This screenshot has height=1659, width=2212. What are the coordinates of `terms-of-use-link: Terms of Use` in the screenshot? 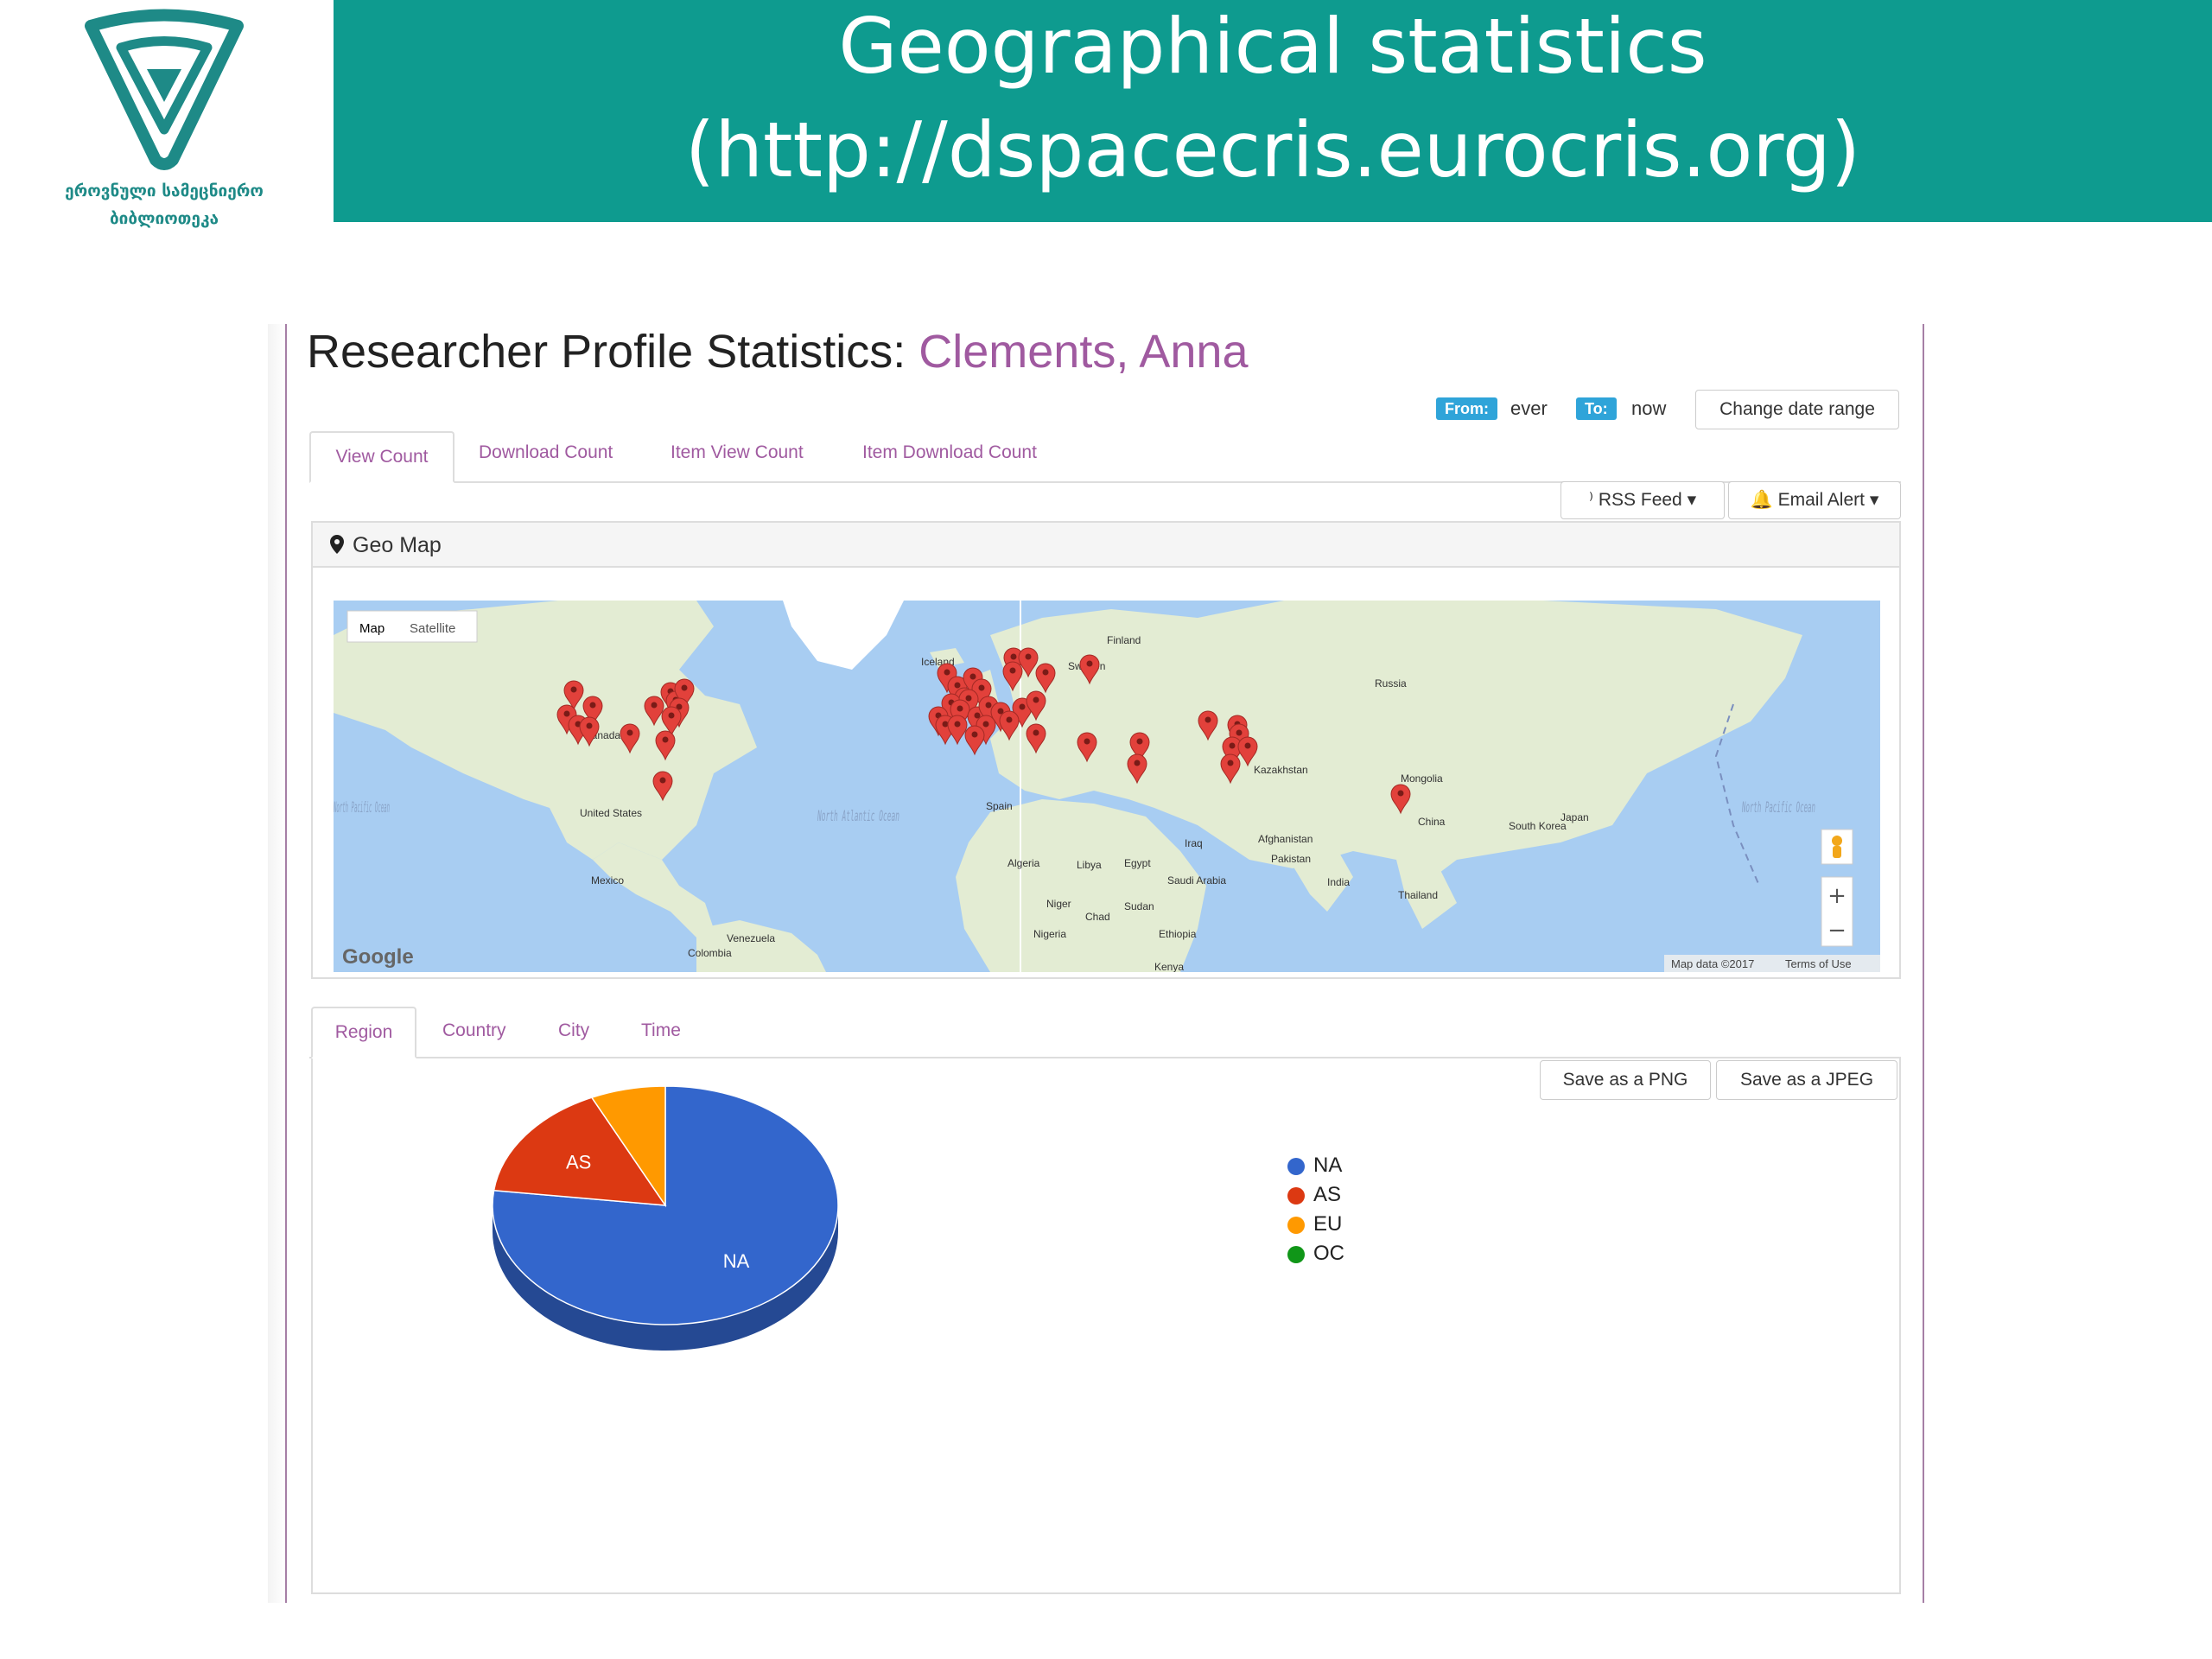 It's located at (1819, 963).